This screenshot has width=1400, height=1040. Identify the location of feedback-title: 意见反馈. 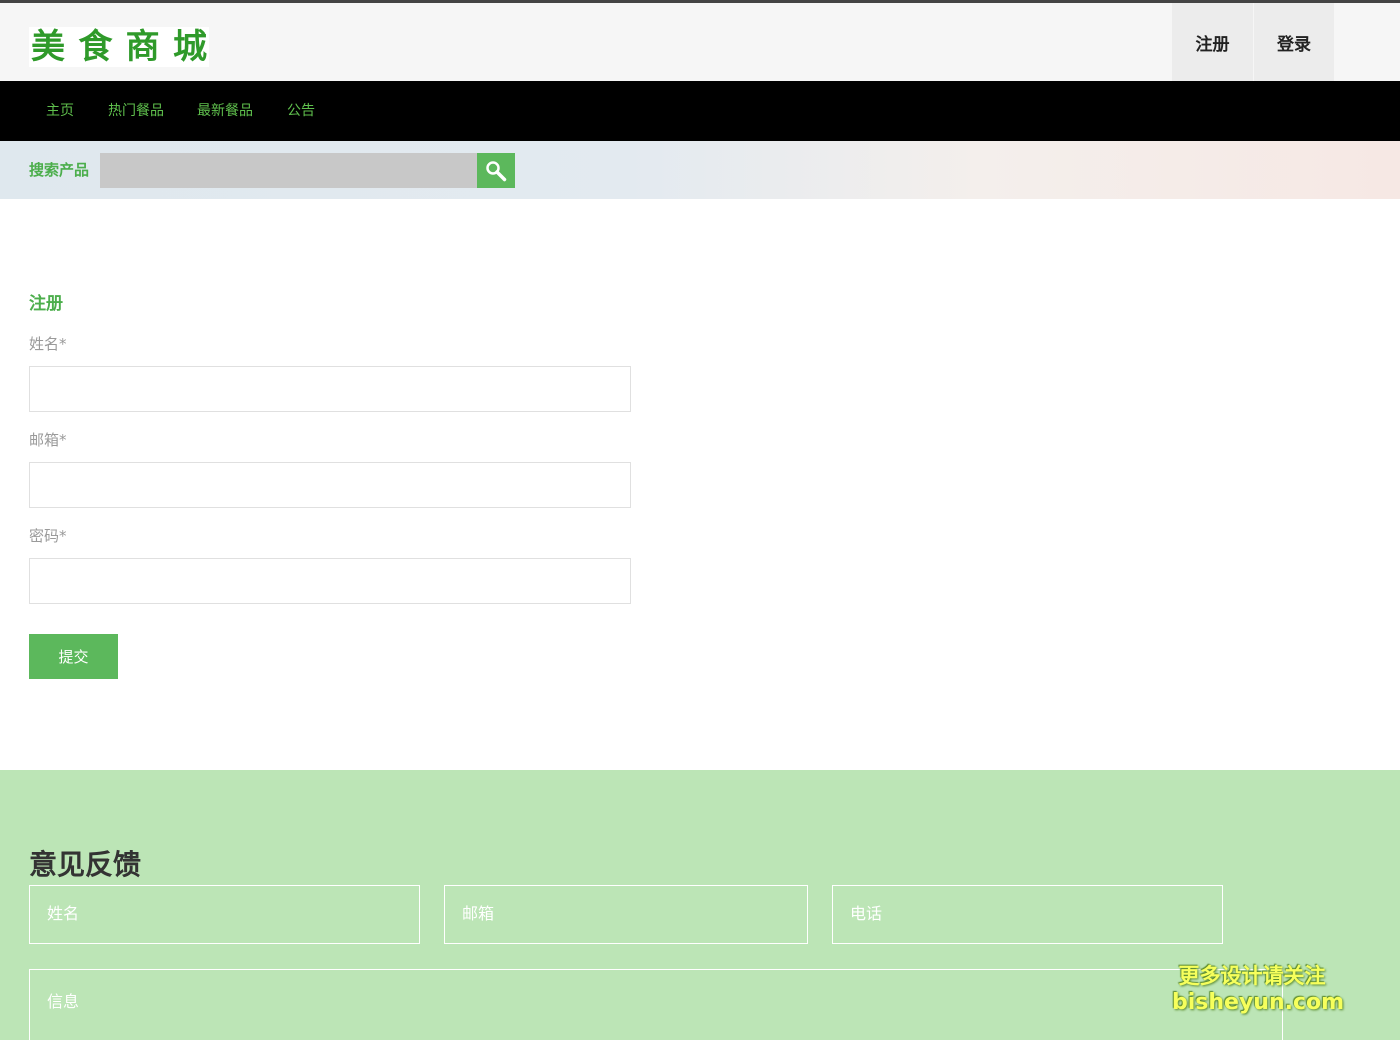
(85, 864).